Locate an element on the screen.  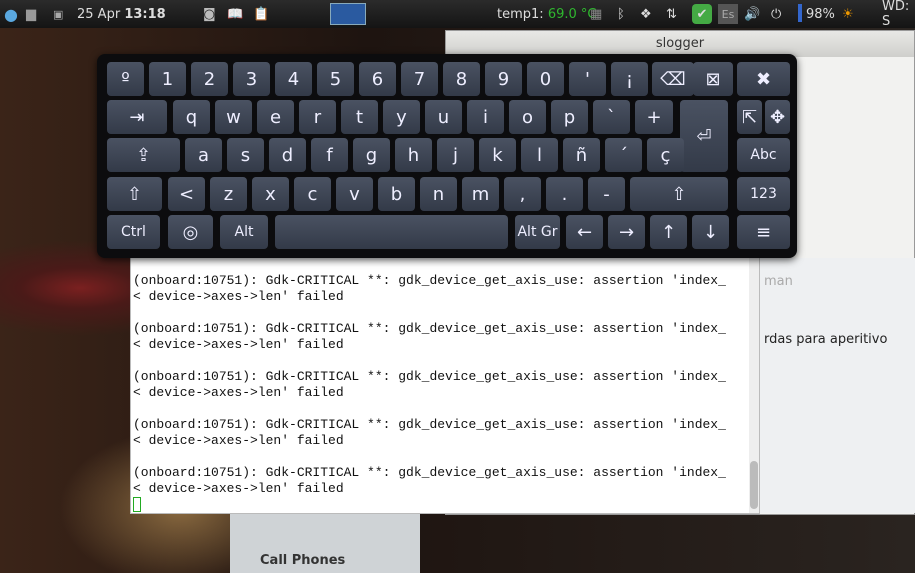
key-space is located at coordinates (391, 232).